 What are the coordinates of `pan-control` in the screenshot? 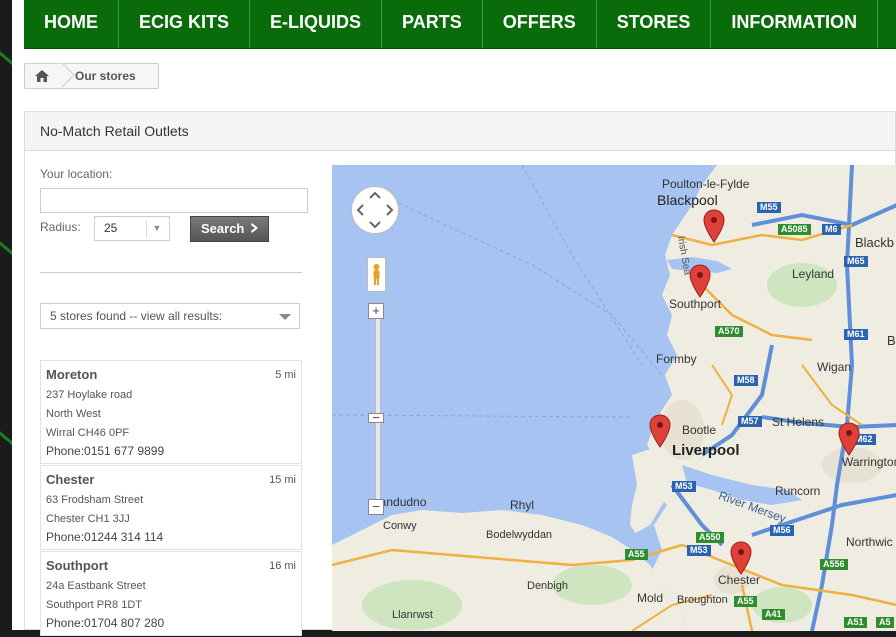 It's located at (375, 210).